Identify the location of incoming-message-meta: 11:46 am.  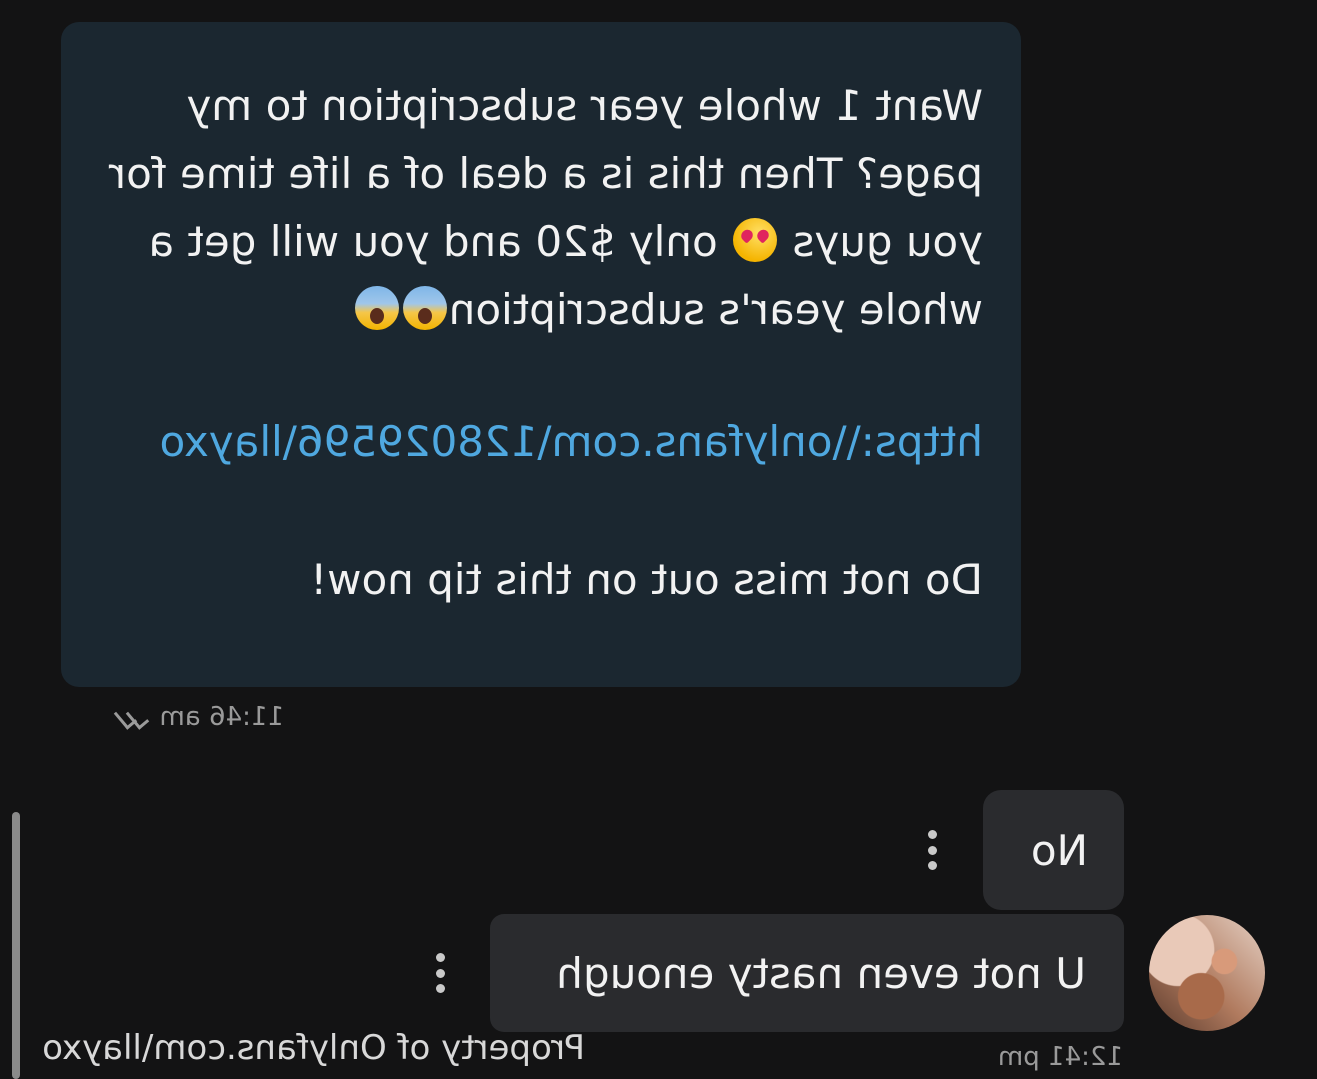
(198, 717).